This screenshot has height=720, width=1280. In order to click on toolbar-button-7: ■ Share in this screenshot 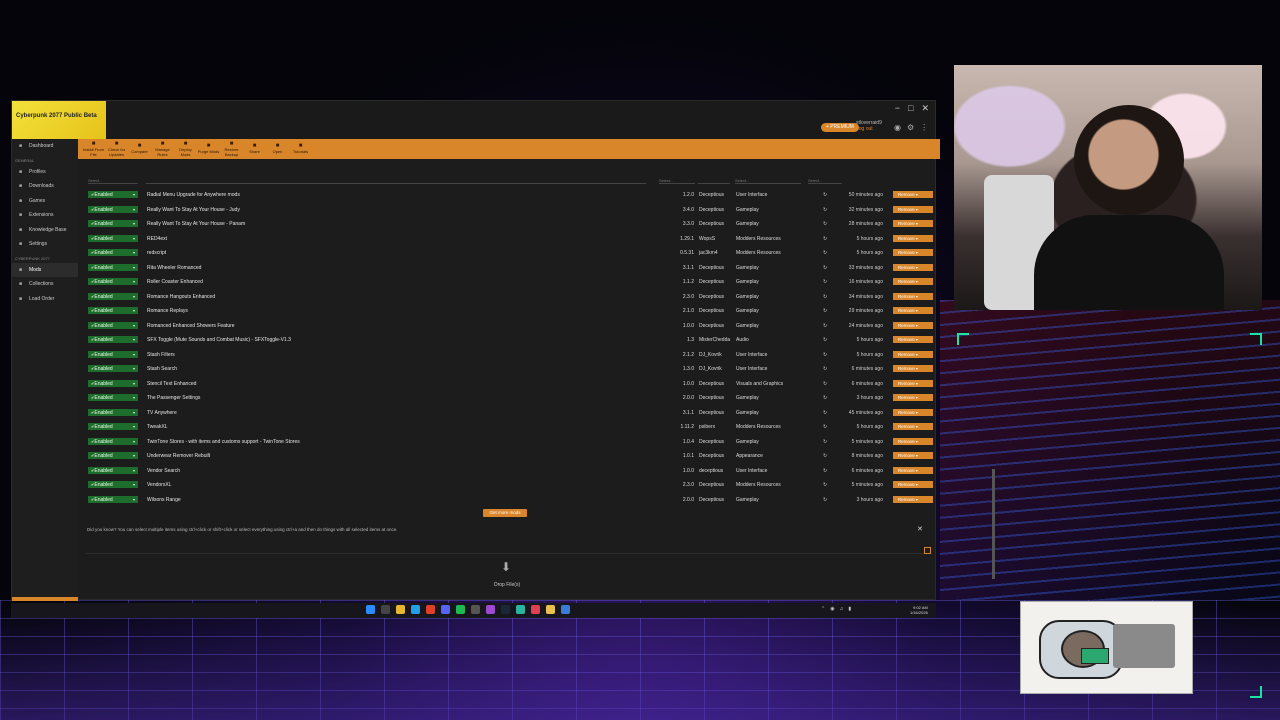, I will do `click(254, 148)`.